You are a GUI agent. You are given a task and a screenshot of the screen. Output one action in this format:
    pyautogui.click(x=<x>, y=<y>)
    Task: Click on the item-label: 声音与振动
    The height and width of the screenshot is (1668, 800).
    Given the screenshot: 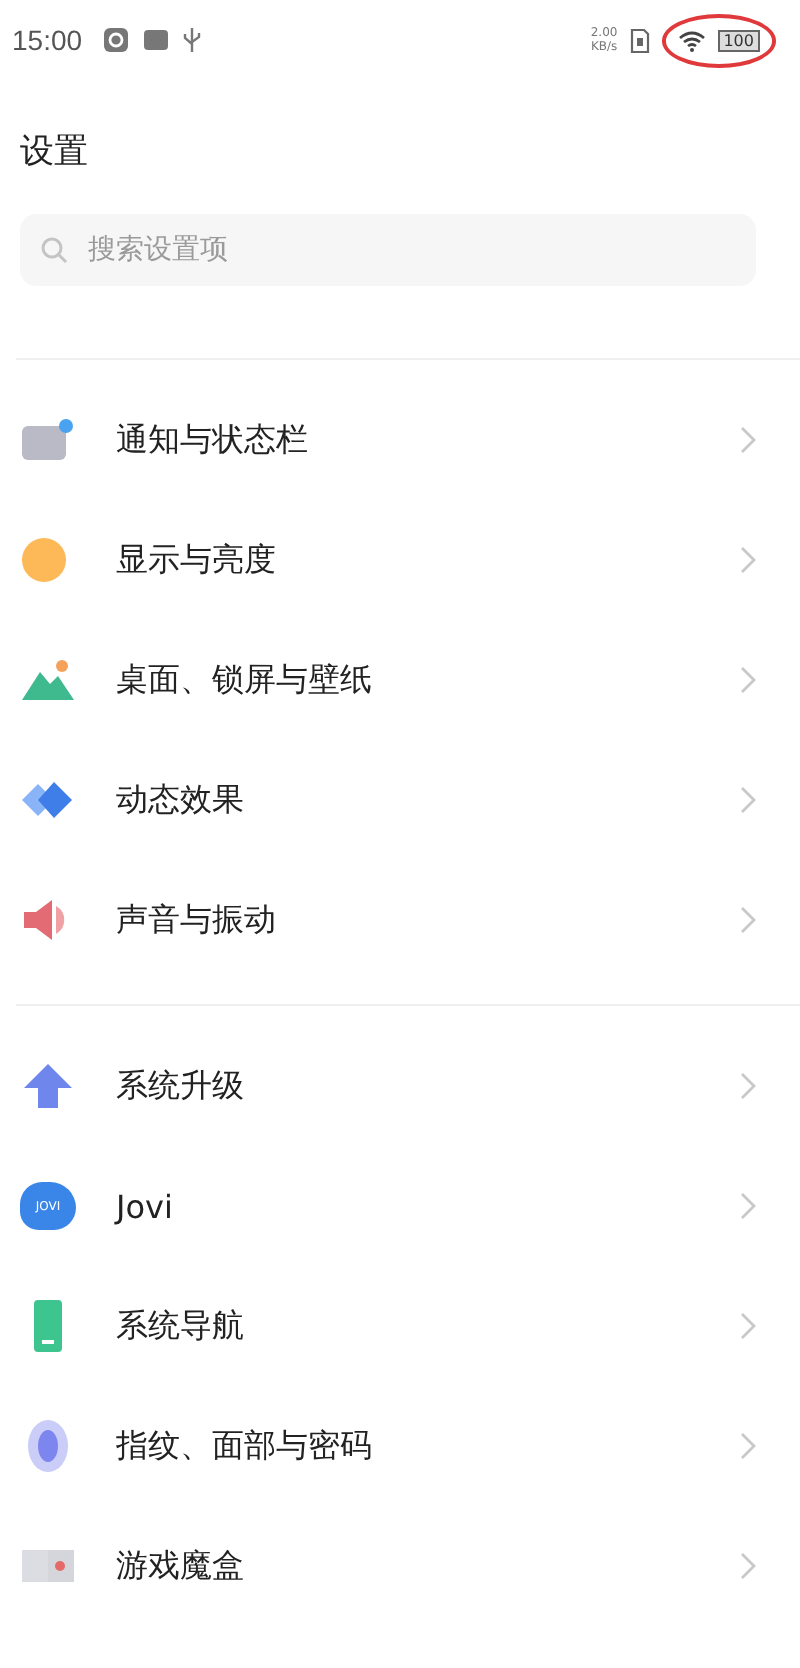 What is the action you would take?
    pyautogui.click(x=197, y=920)
    